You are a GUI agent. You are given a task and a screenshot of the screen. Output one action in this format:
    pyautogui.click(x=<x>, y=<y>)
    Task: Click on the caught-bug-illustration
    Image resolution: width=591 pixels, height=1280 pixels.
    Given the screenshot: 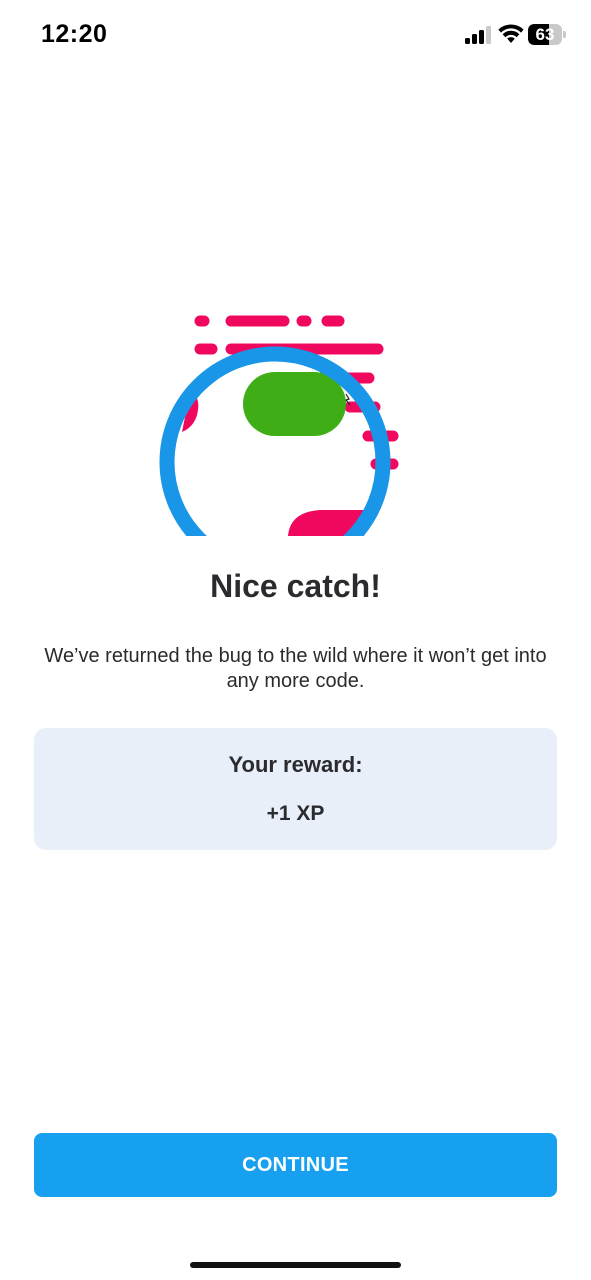 What is the action you would take?
    pyautogui.click(x=279, y=425)
    